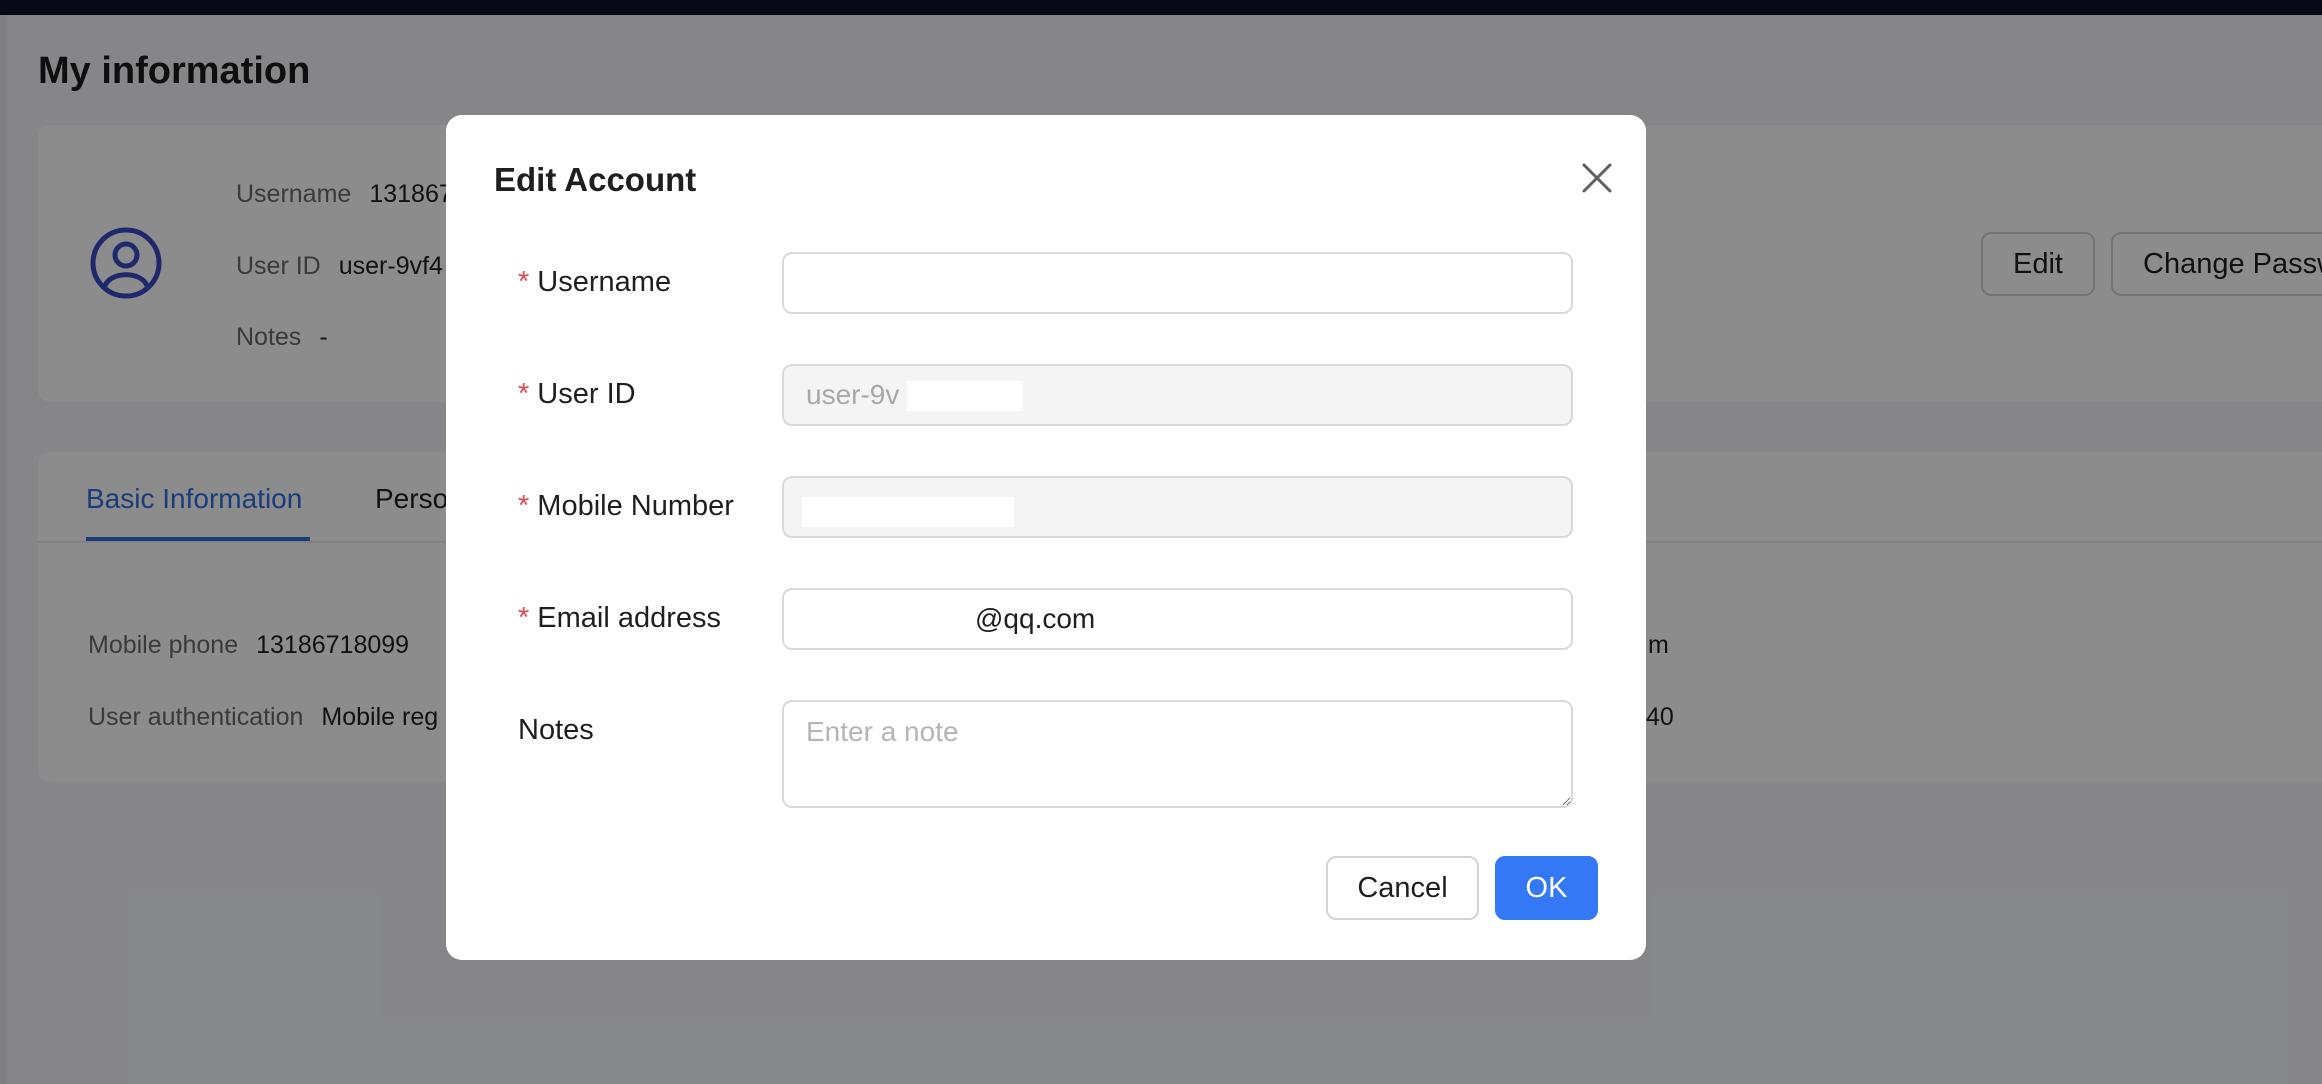 The image size is (2322, 1084). What do you see at coordinates (1402, 888) in the screenshot?
I see `cancel-button: Cancel` at bounding box center [1402, 888].